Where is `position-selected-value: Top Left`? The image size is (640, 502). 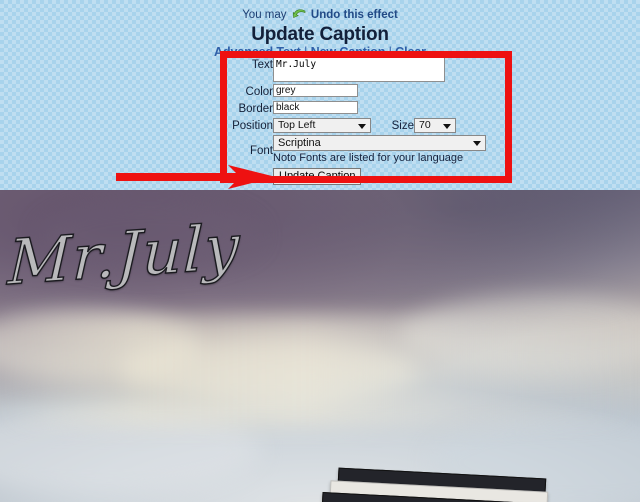 position-selected-value: Top Left is located at coordinates (297, 125).